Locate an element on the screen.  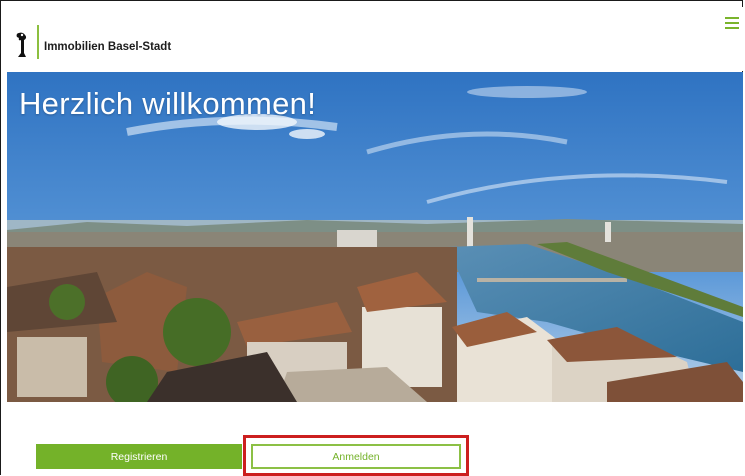
basel-staff-icon is located at coordinates (23, 45).